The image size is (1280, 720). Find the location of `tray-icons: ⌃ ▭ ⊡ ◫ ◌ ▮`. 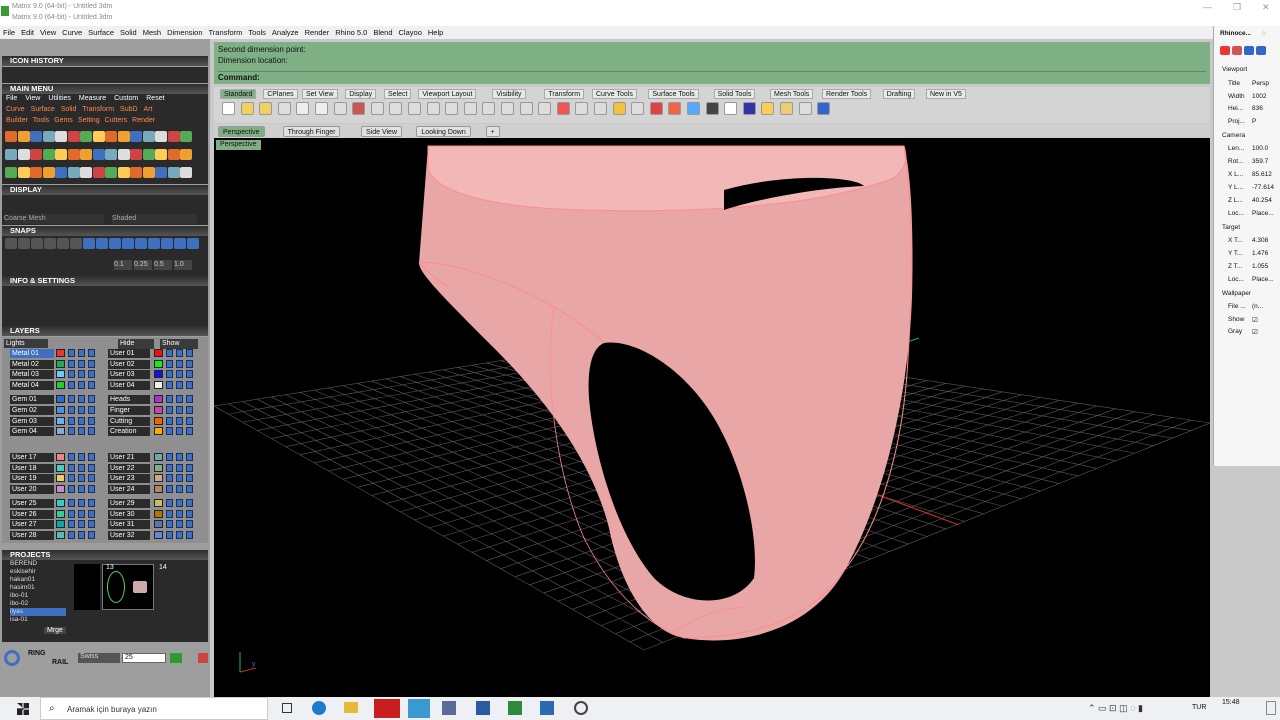

tray-icons: ⌃ ▭ ⊡ ◫ ◌ ▮ is located at coordinates (1115, 708).